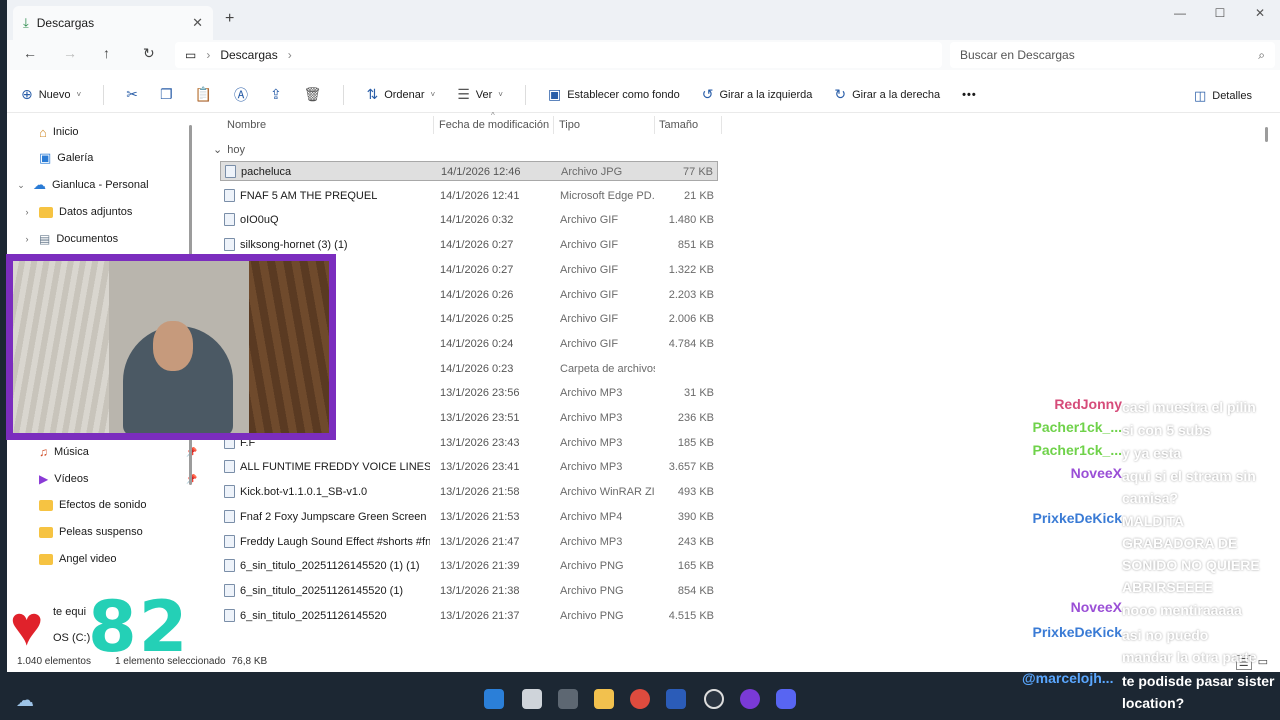  I want to click on file-size: 165 KB, so click(695, 566).